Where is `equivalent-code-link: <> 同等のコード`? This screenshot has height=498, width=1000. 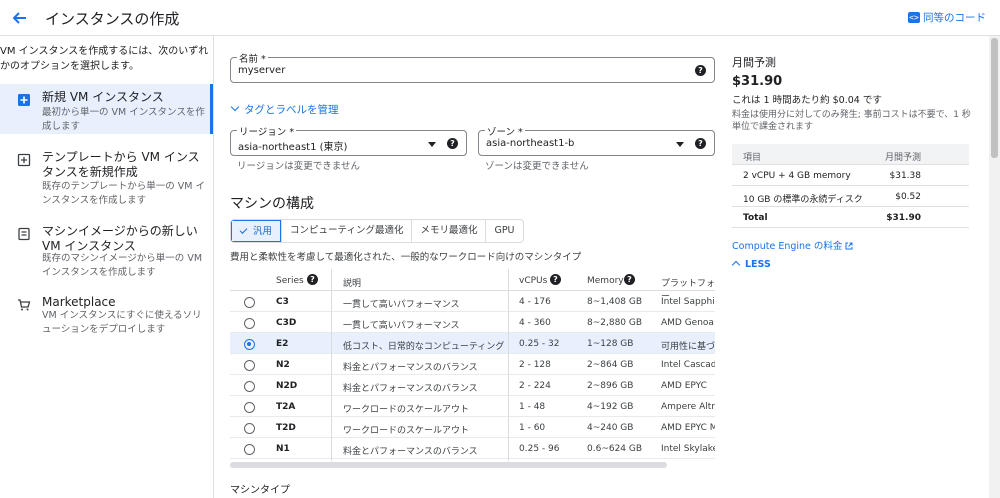
equivalent-code-link: <> 同等のコード is located at coordinates (947, 17).